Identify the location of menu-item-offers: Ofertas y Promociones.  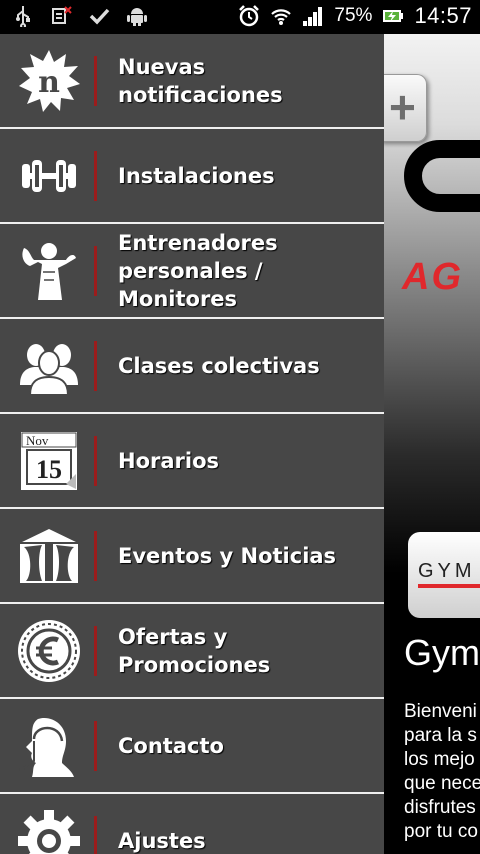
(192, 651).